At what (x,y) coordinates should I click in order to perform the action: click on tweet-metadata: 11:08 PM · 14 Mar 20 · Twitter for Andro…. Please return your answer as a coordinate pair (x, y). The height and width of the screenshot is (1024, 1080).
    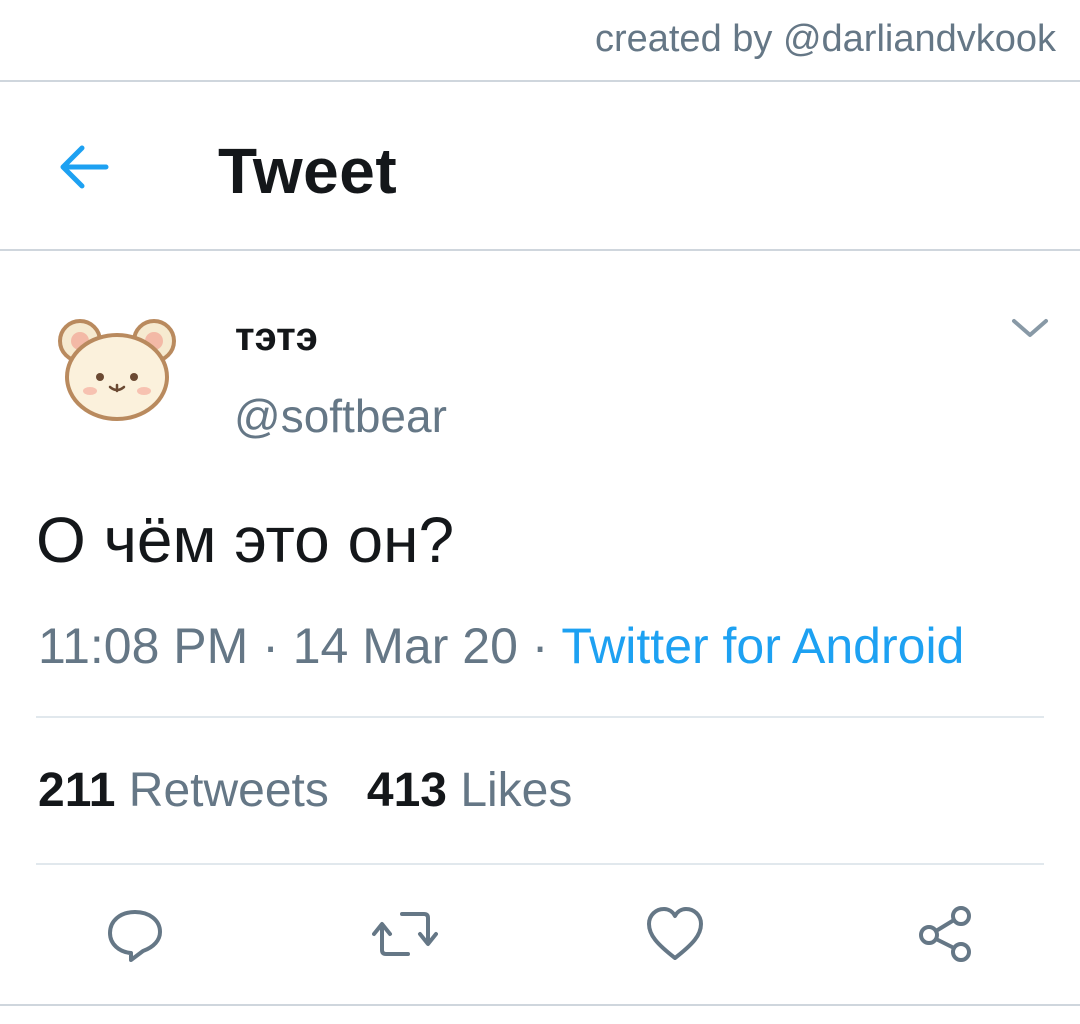
    Looking at the image, I should click on (501, 646).